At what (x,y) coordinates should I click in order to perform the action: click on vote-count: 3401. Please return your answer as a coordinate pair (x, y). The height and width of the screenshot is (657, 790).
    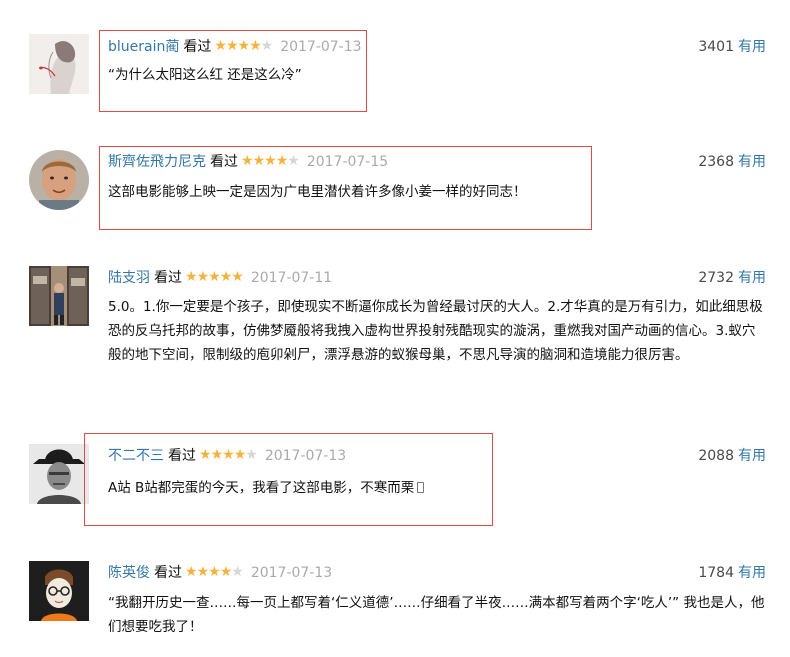
    Looking at the image, I should click on (716, 47).